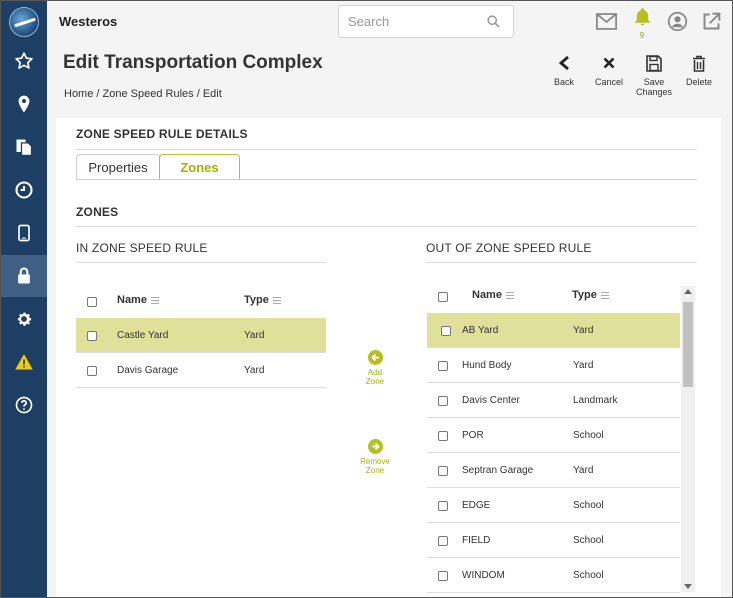 Image resolution: width=733 pixels, height=598 pixels. I want to click on column-label: Type, so click(584, 295).